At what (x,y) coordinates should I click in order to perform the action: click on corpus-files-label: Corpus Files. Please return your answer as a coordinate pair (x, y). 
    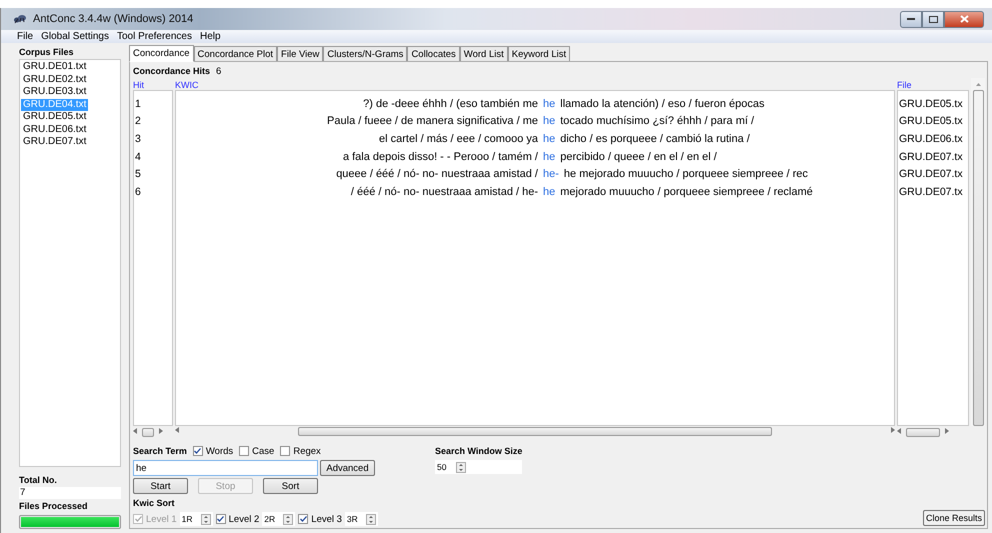
    Looking at the image, I should click on (47, 52).